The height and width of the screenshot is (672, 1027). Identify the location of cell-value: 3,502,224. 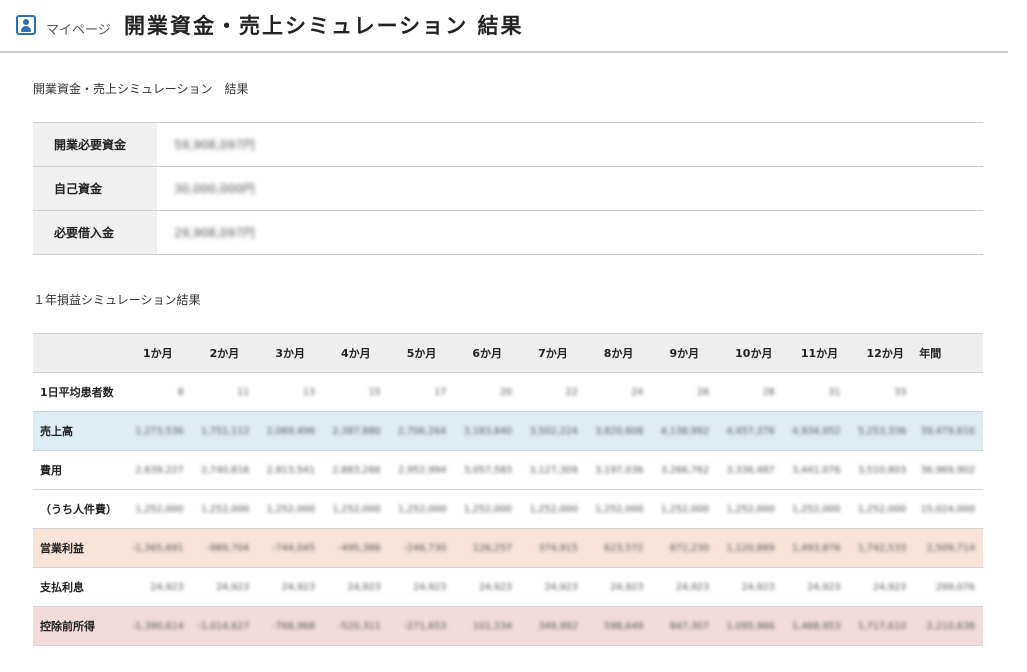
(553, 431).